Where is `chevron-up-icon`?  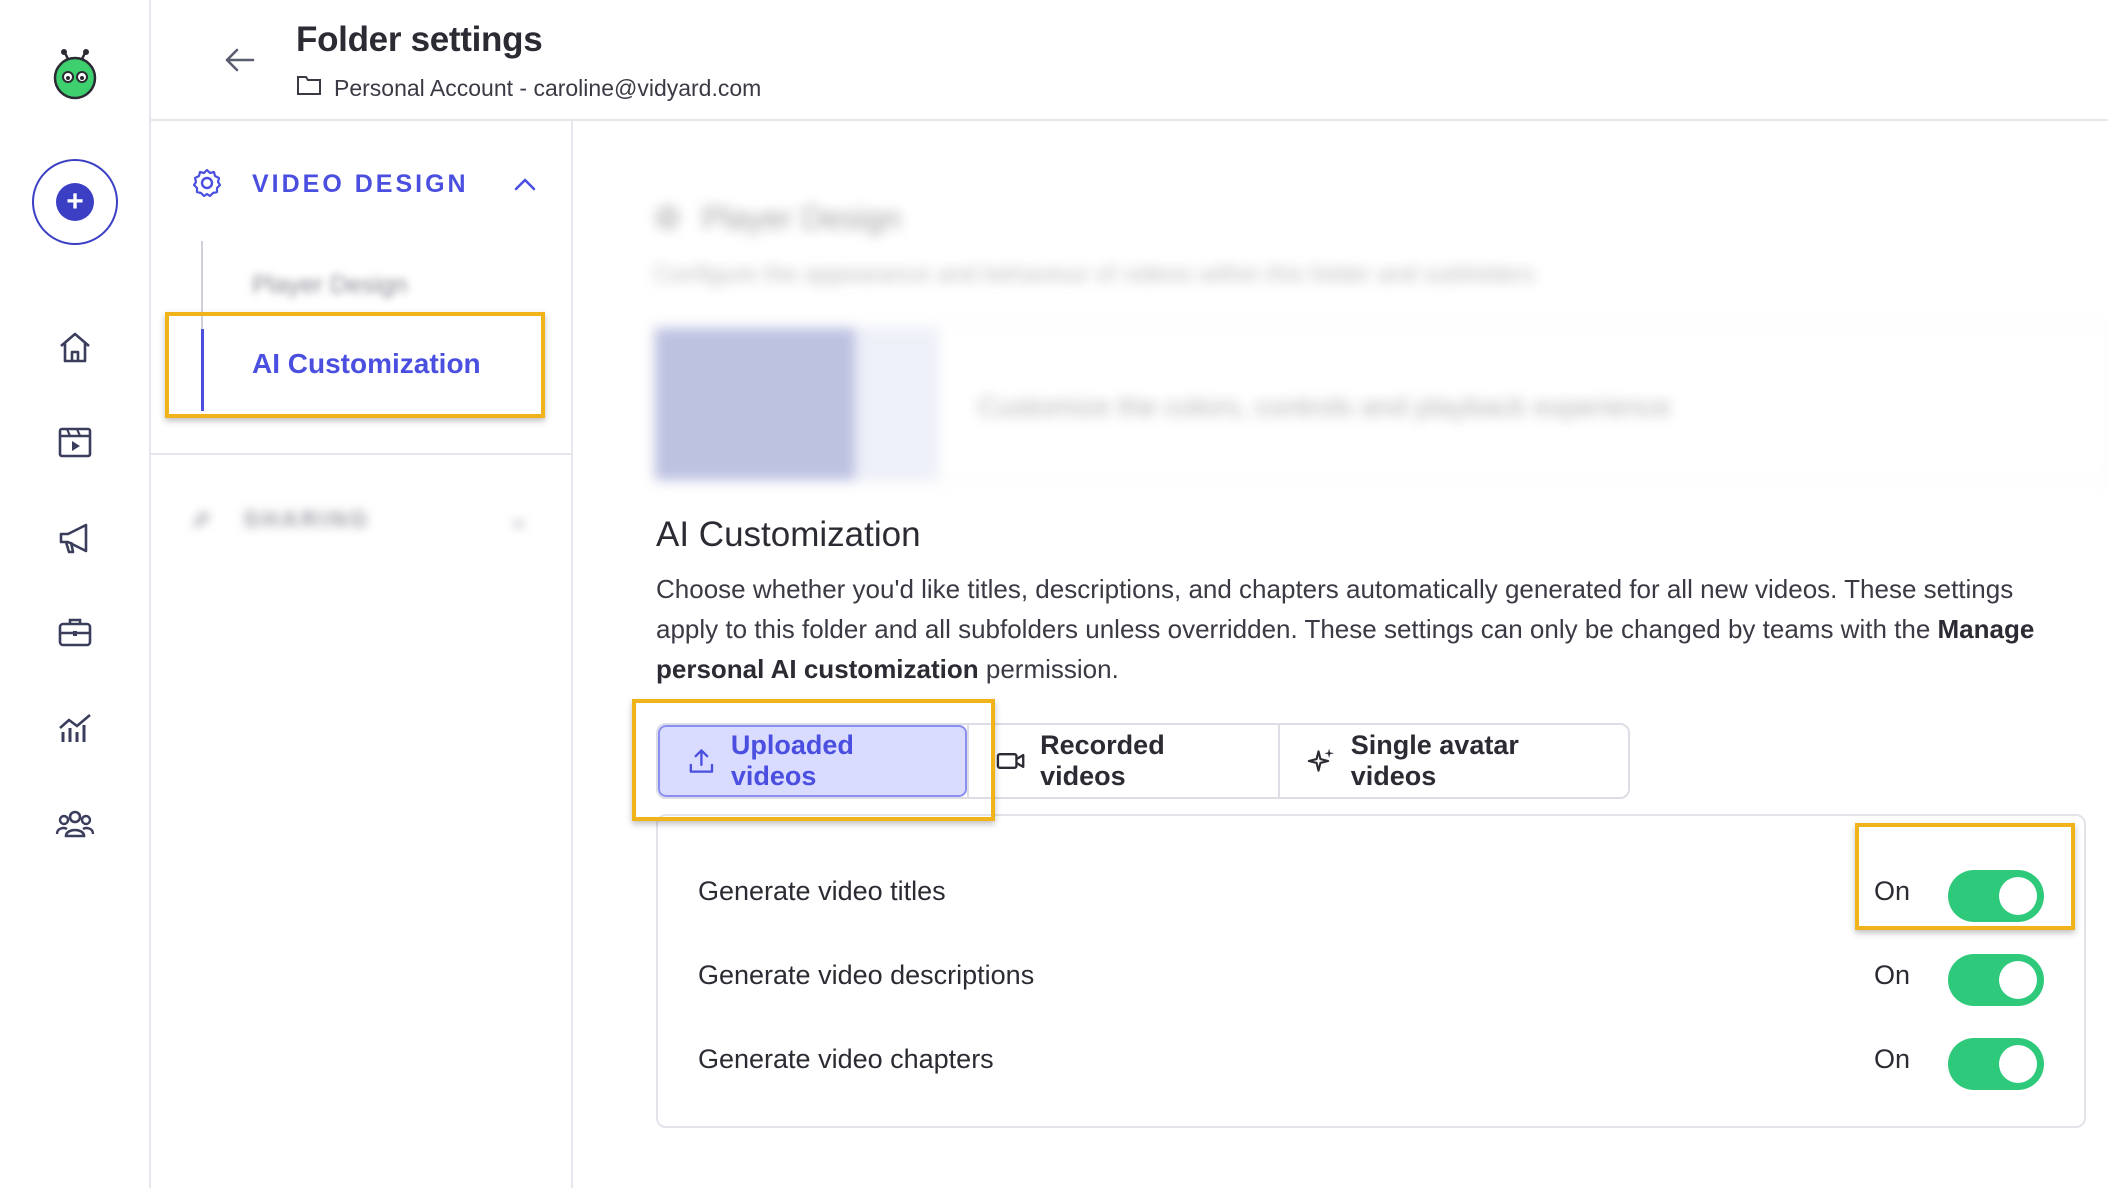 chevron-up-icon is located at coordinates (525, 185).